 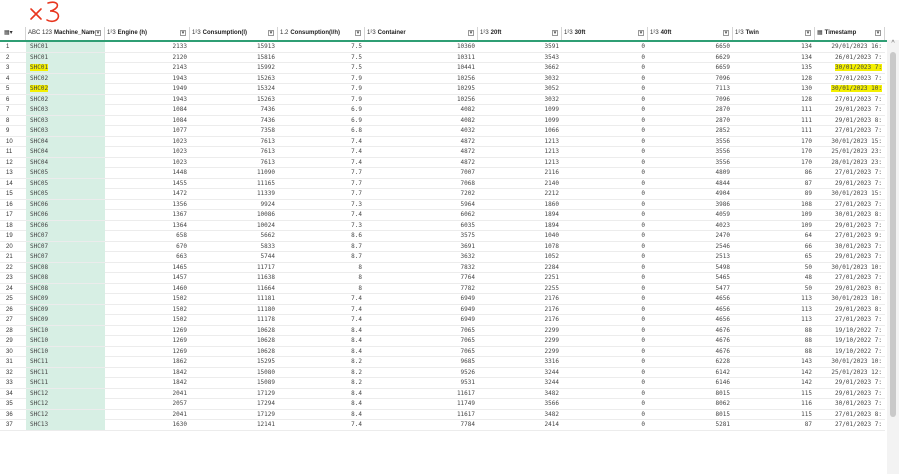 What do you see at coordinates (520, 47) in the screenshot?
I see `cell-f20: 3591` at bounding box center [520, 47].